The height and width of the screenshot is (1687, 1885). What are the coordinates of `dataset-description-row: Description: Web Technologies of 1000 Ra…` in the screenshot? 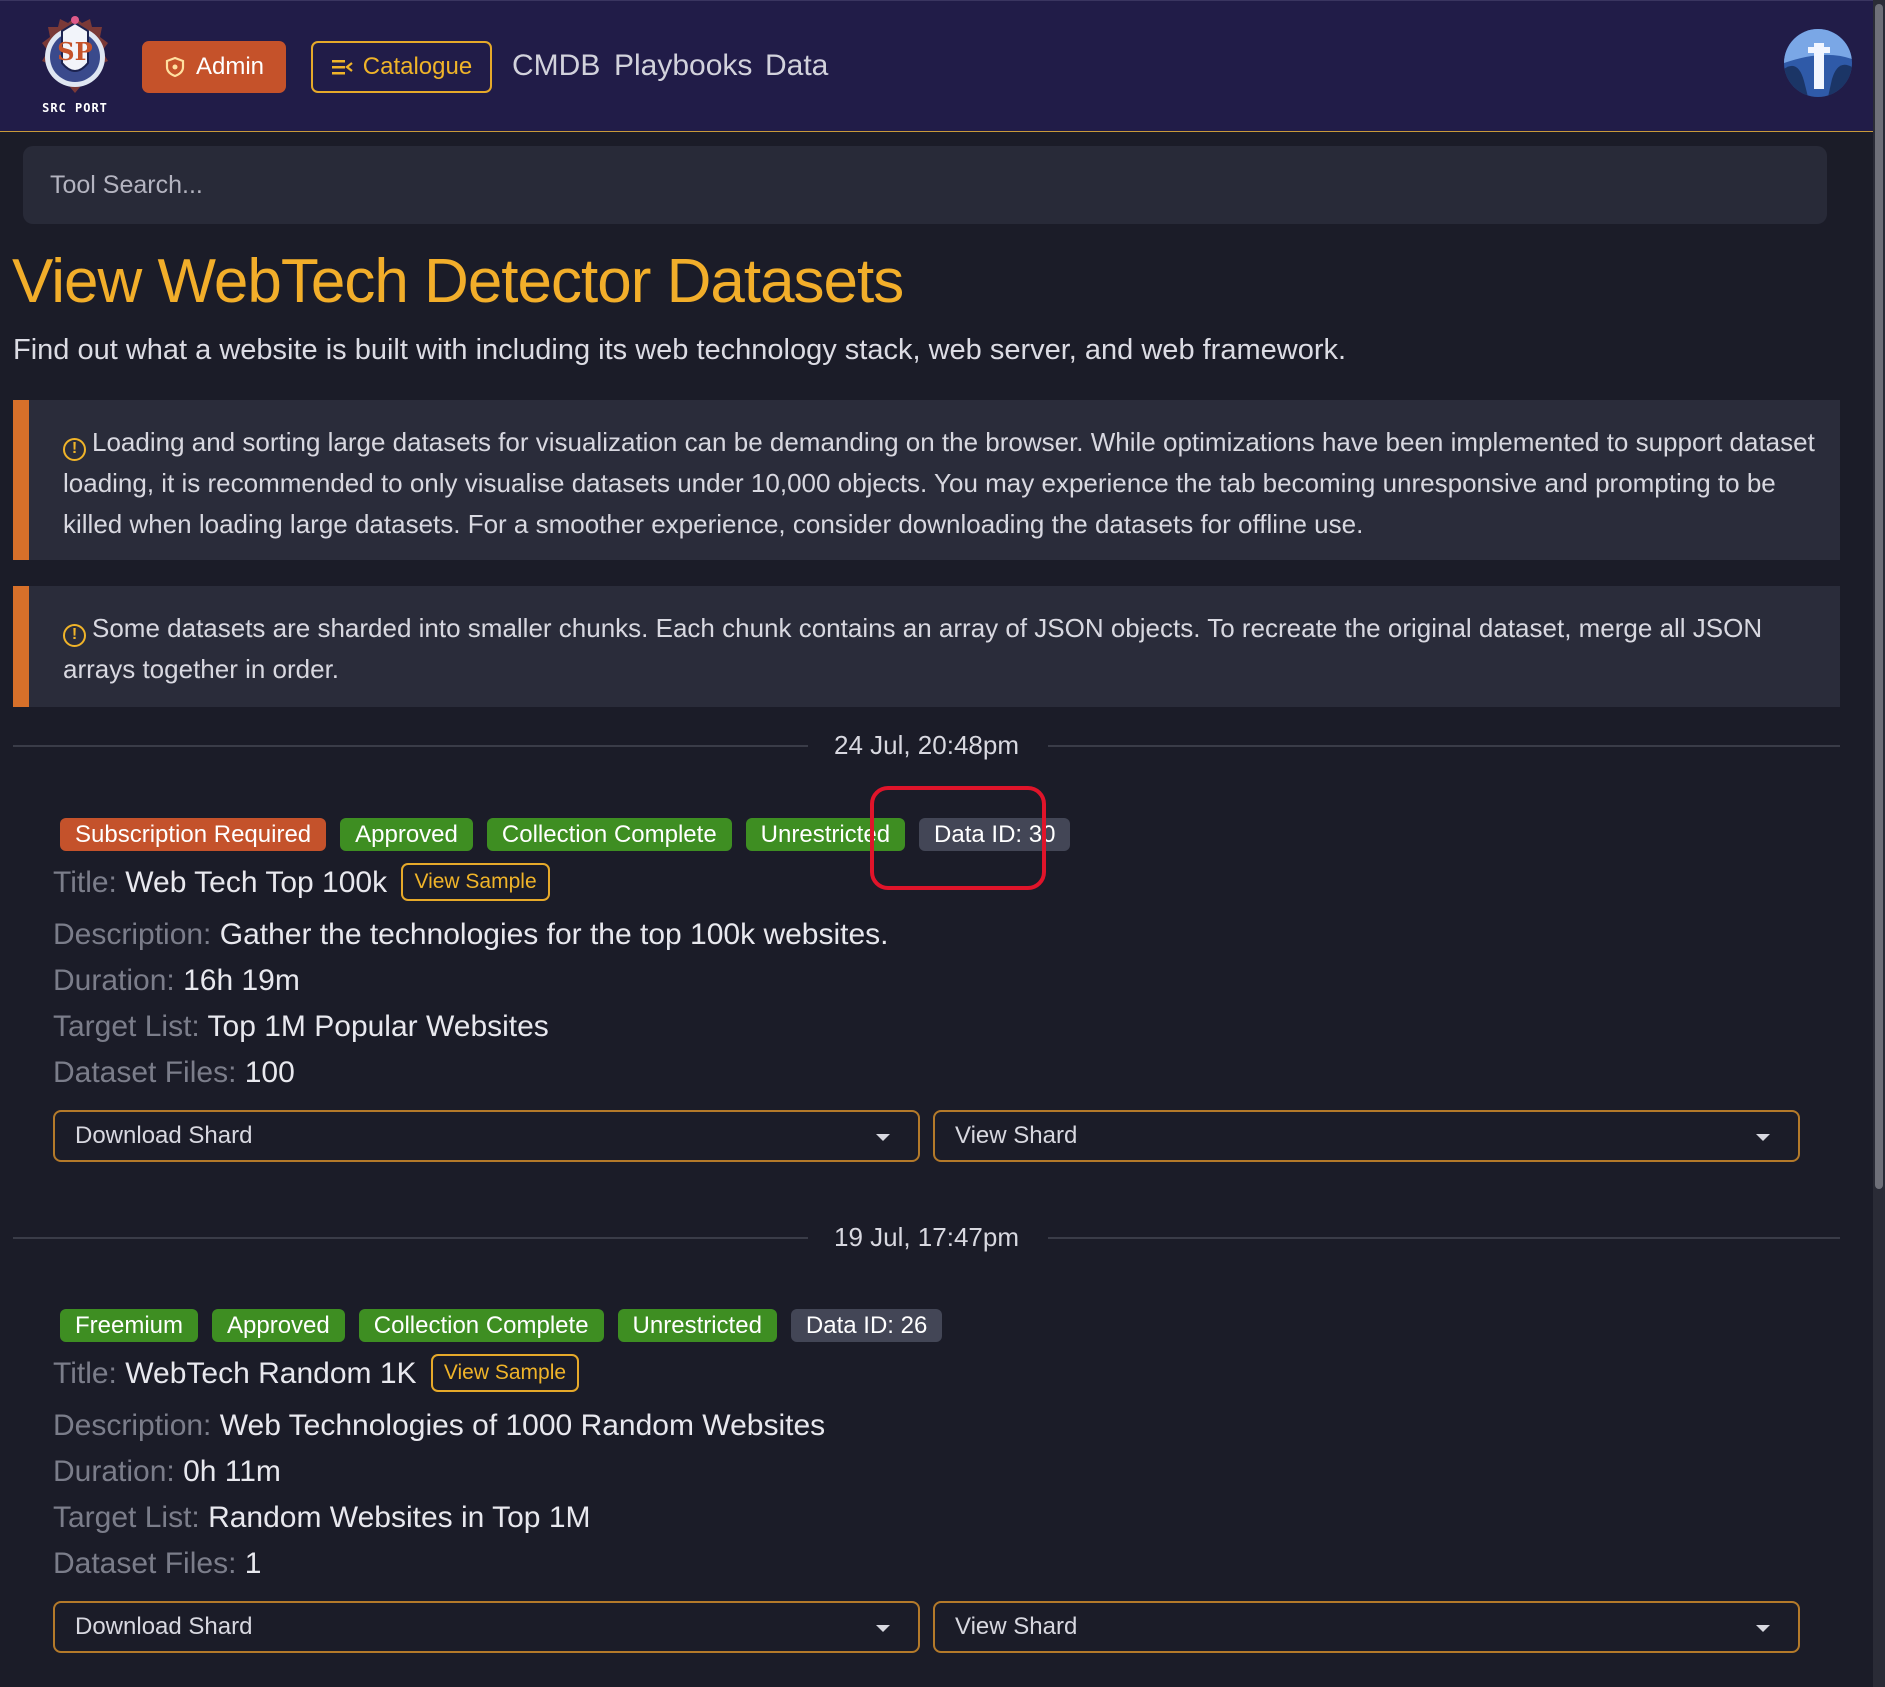 It's located at (439, 1426).